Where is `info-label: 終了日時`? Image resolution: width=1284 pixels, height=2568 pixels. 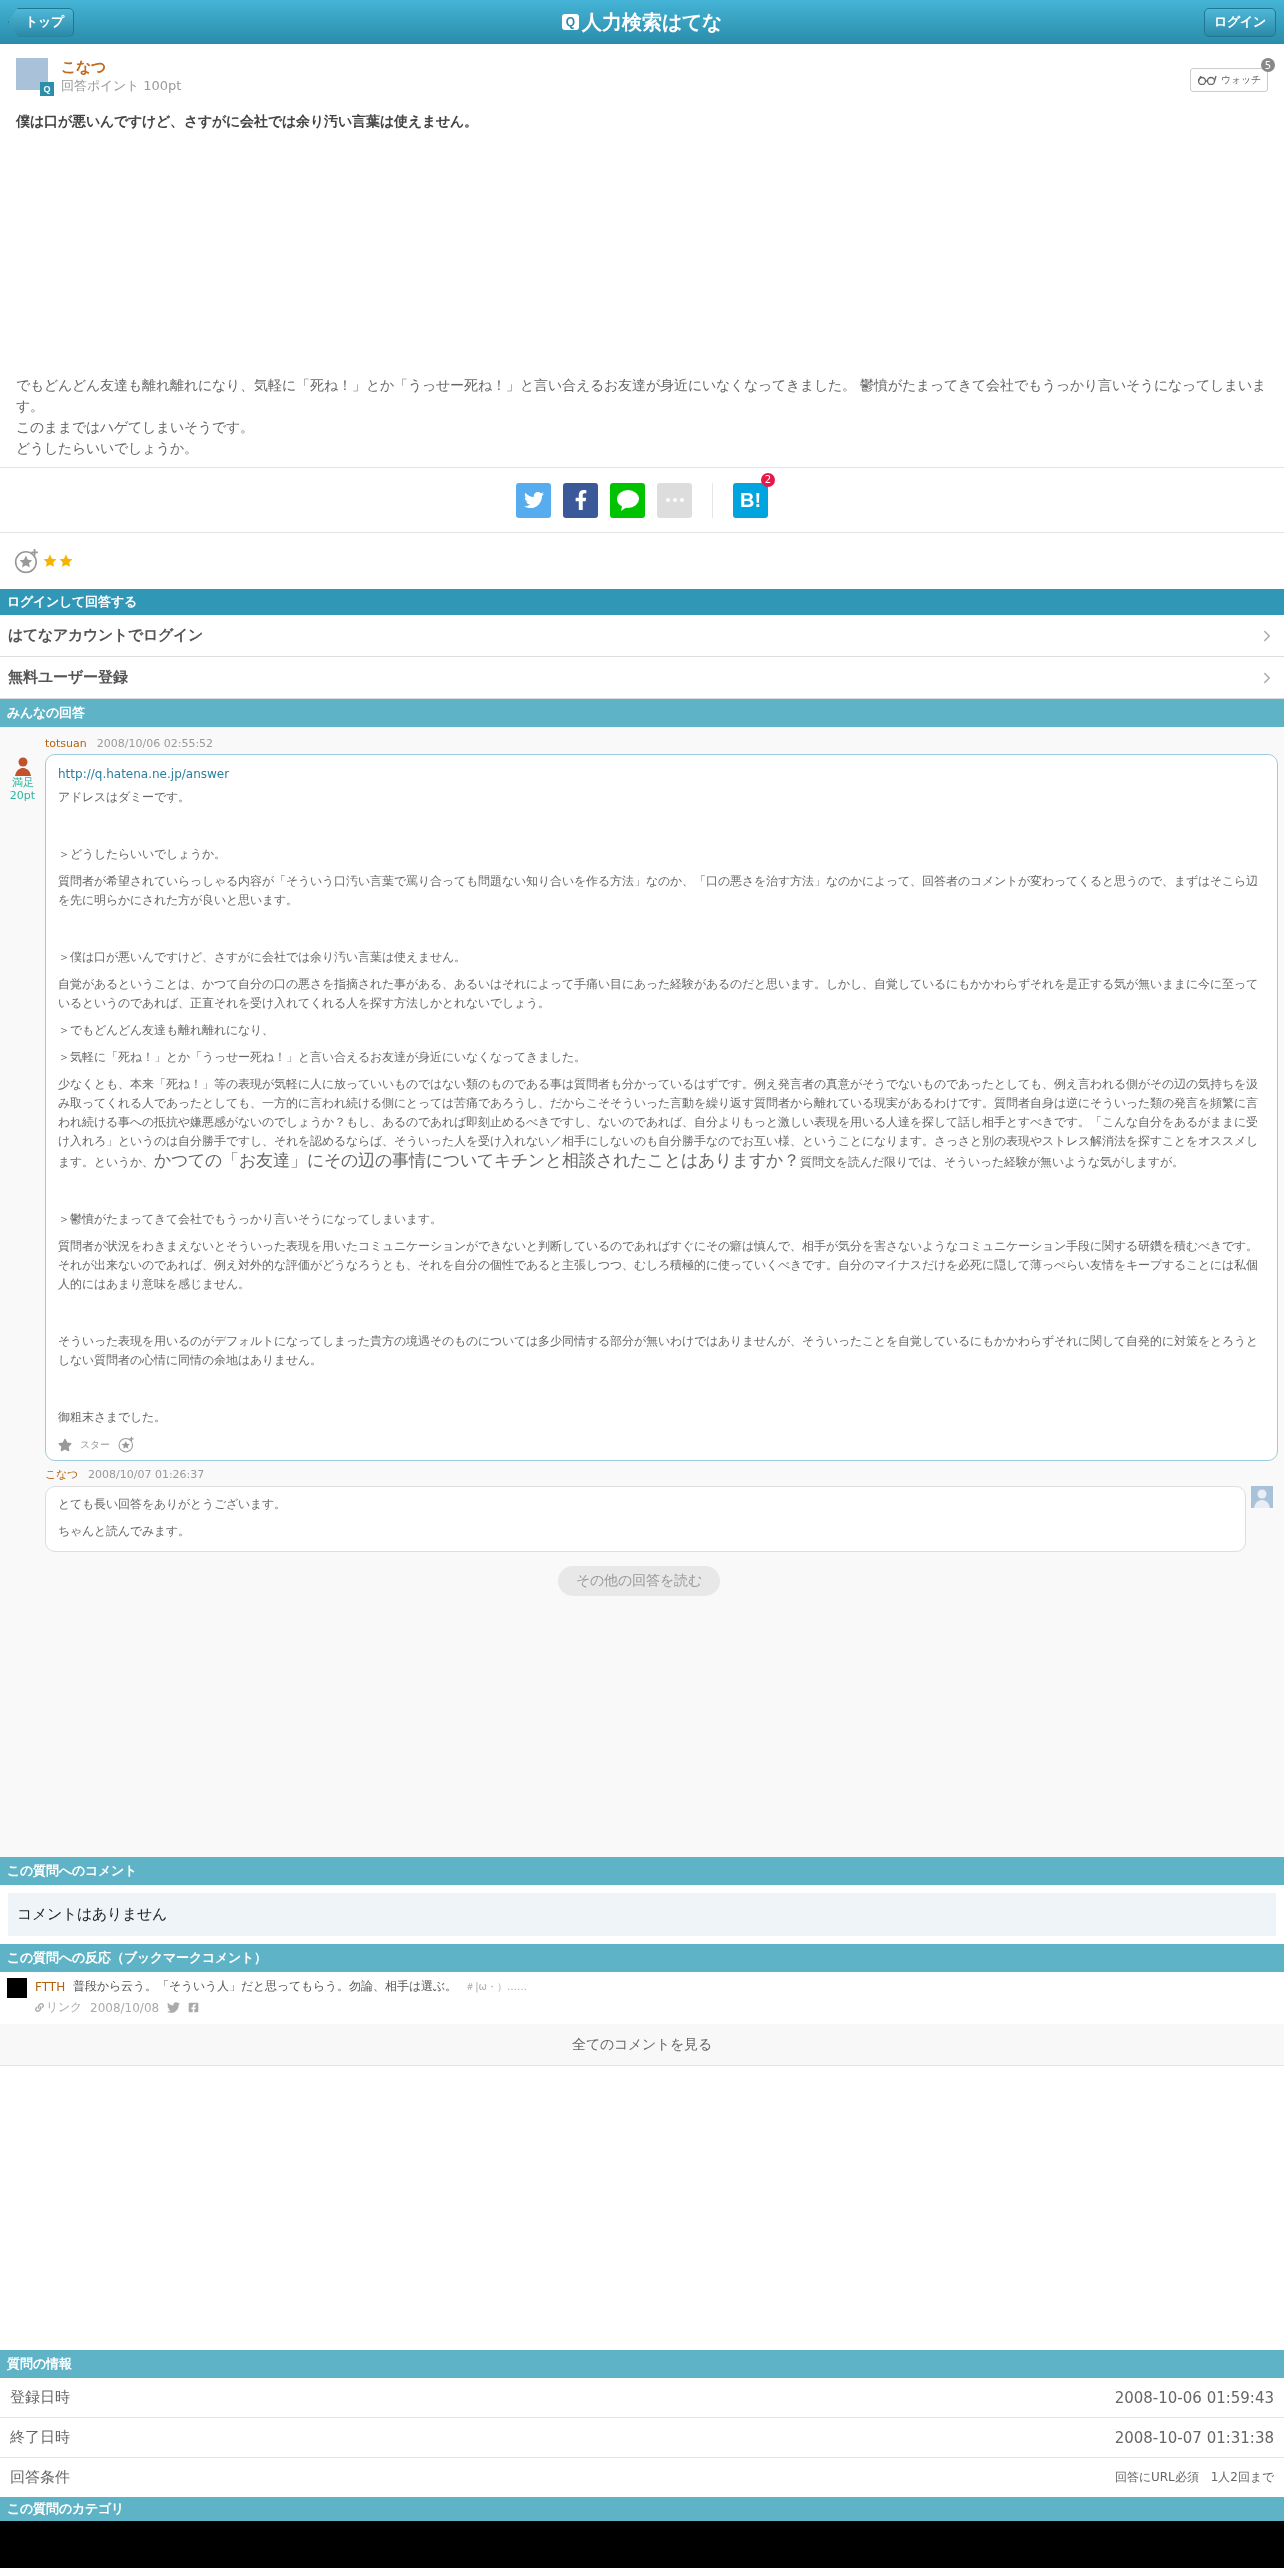
info-label: 終了日時 is located at coordinates (40, 2437).